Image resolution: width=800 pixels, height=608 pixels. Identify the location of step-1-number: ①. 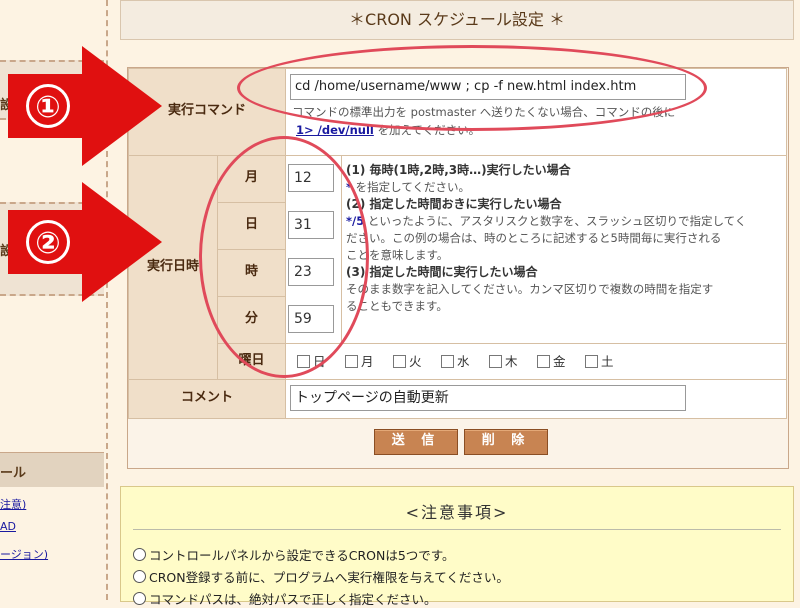
(48, 106).